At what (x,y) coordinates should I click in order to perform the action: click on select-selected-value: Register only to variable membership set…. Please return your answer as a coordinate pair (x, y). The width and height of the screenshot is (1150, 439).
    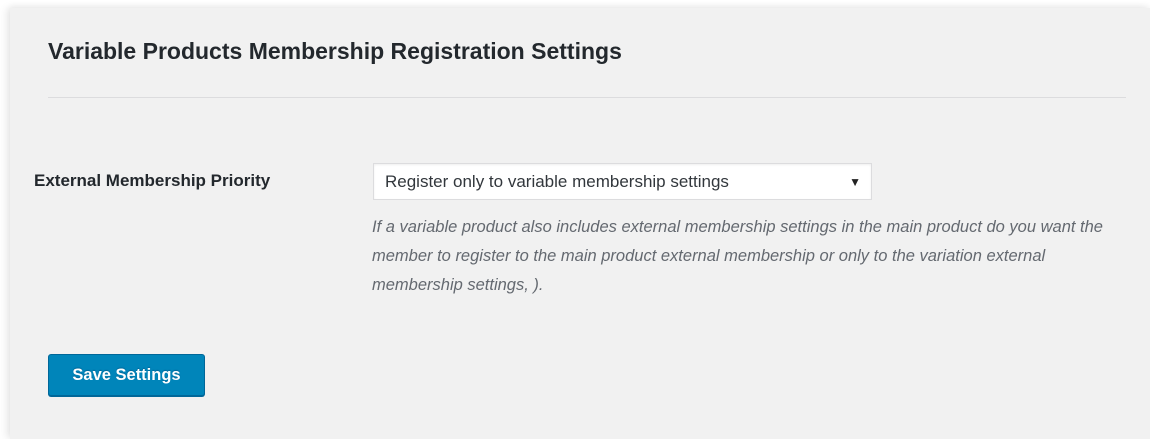
    Looking at the image, I should click on (557, 181).